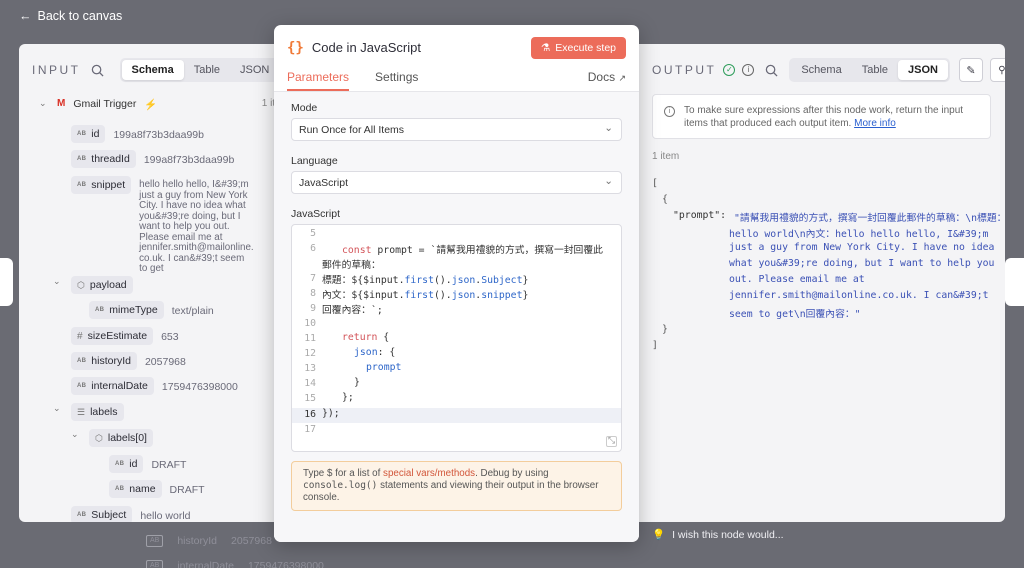 The image size is (1024, 568). What do you see at coordinates (192, 205) in the screenshot?
I see `snippet-line: City. I have no idea what` at bounding box center [192, 205].